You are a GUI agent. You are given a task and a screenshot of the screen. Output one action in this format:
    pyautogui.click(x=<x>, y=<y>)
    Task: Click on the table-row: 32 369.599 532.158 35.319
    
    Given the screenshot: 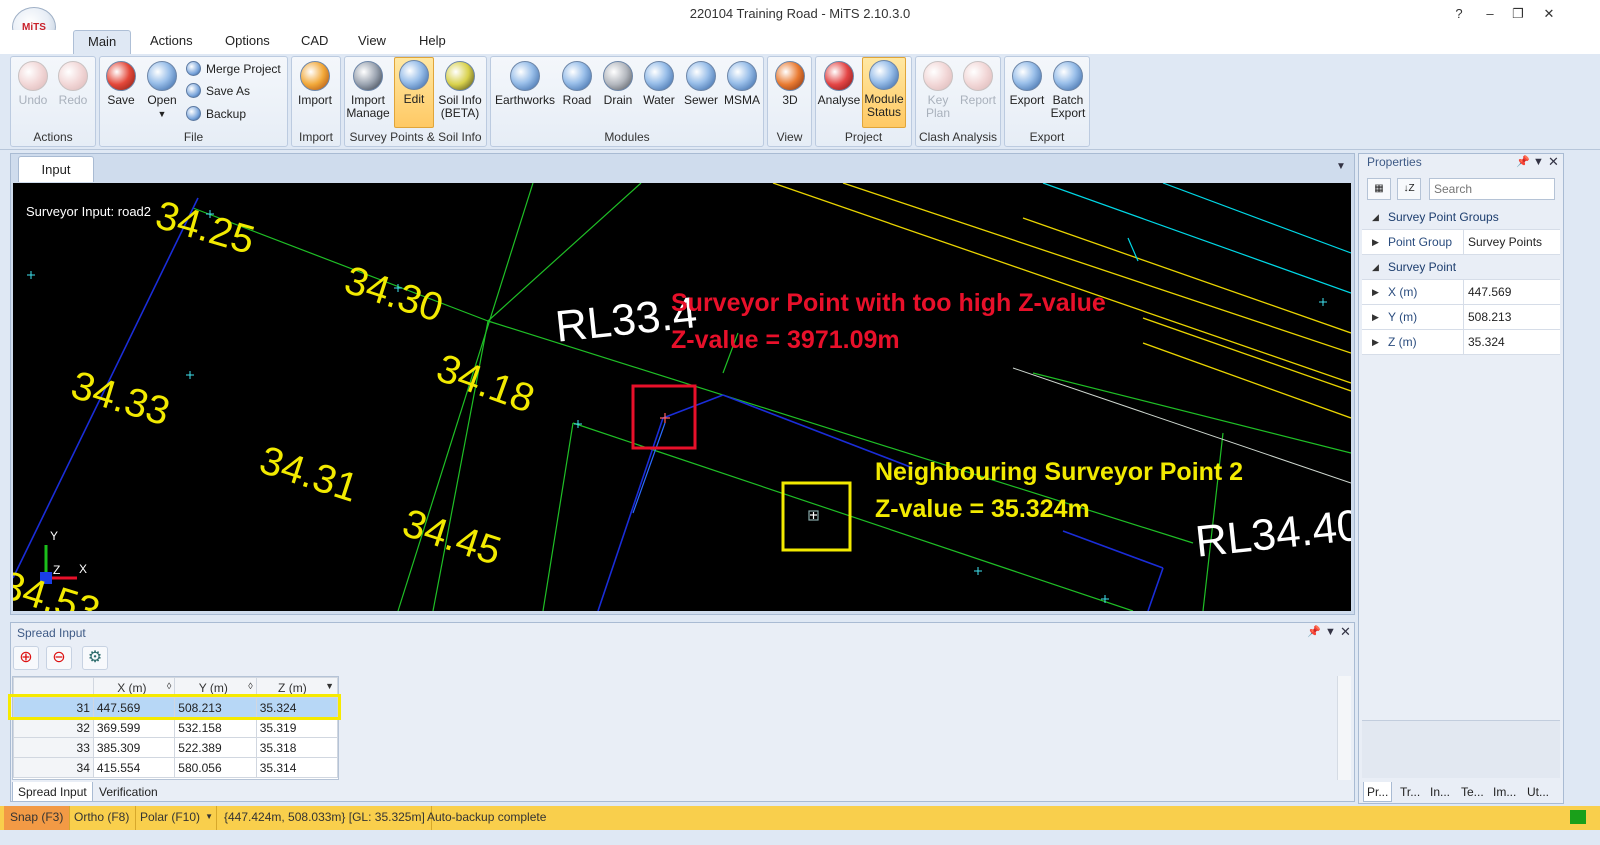 What is the action you would take?
    pyautogui.click(x=176, y=727)
    